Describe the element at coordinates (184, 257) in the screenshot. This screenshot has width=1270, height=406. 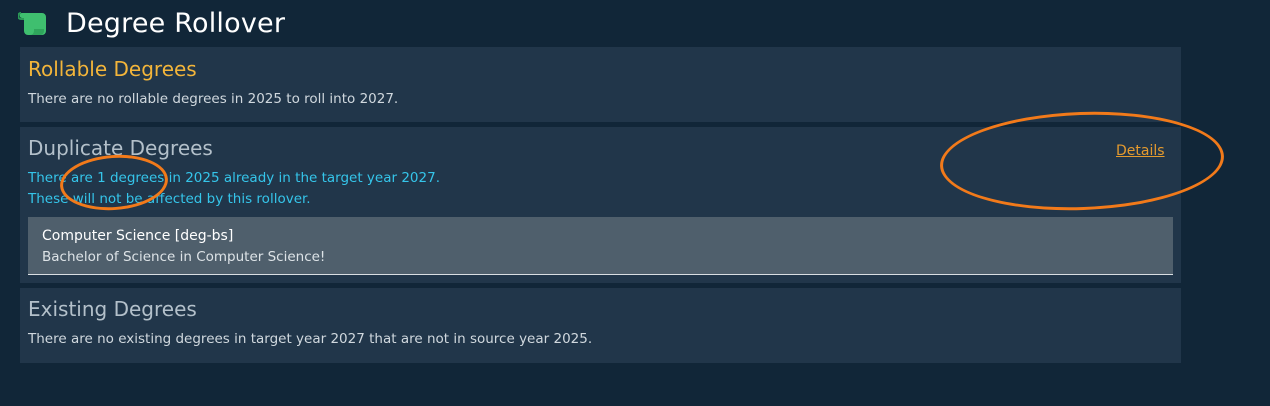
I see `degree-description: Bachelor of Science in Computer Science!` at that location.